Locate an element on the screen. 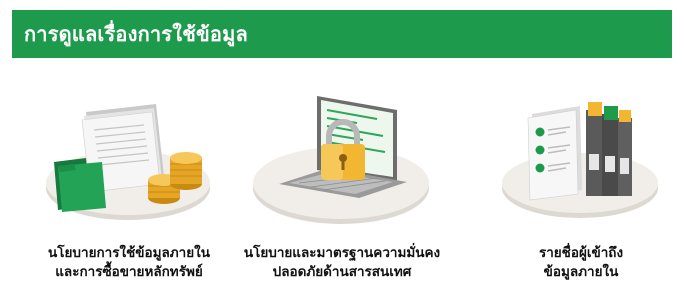 This screenshot has height=286, width=684. caption-line-2: ปลอดภัยด้านสารสนเทศ is located at coordinates (342, 272).